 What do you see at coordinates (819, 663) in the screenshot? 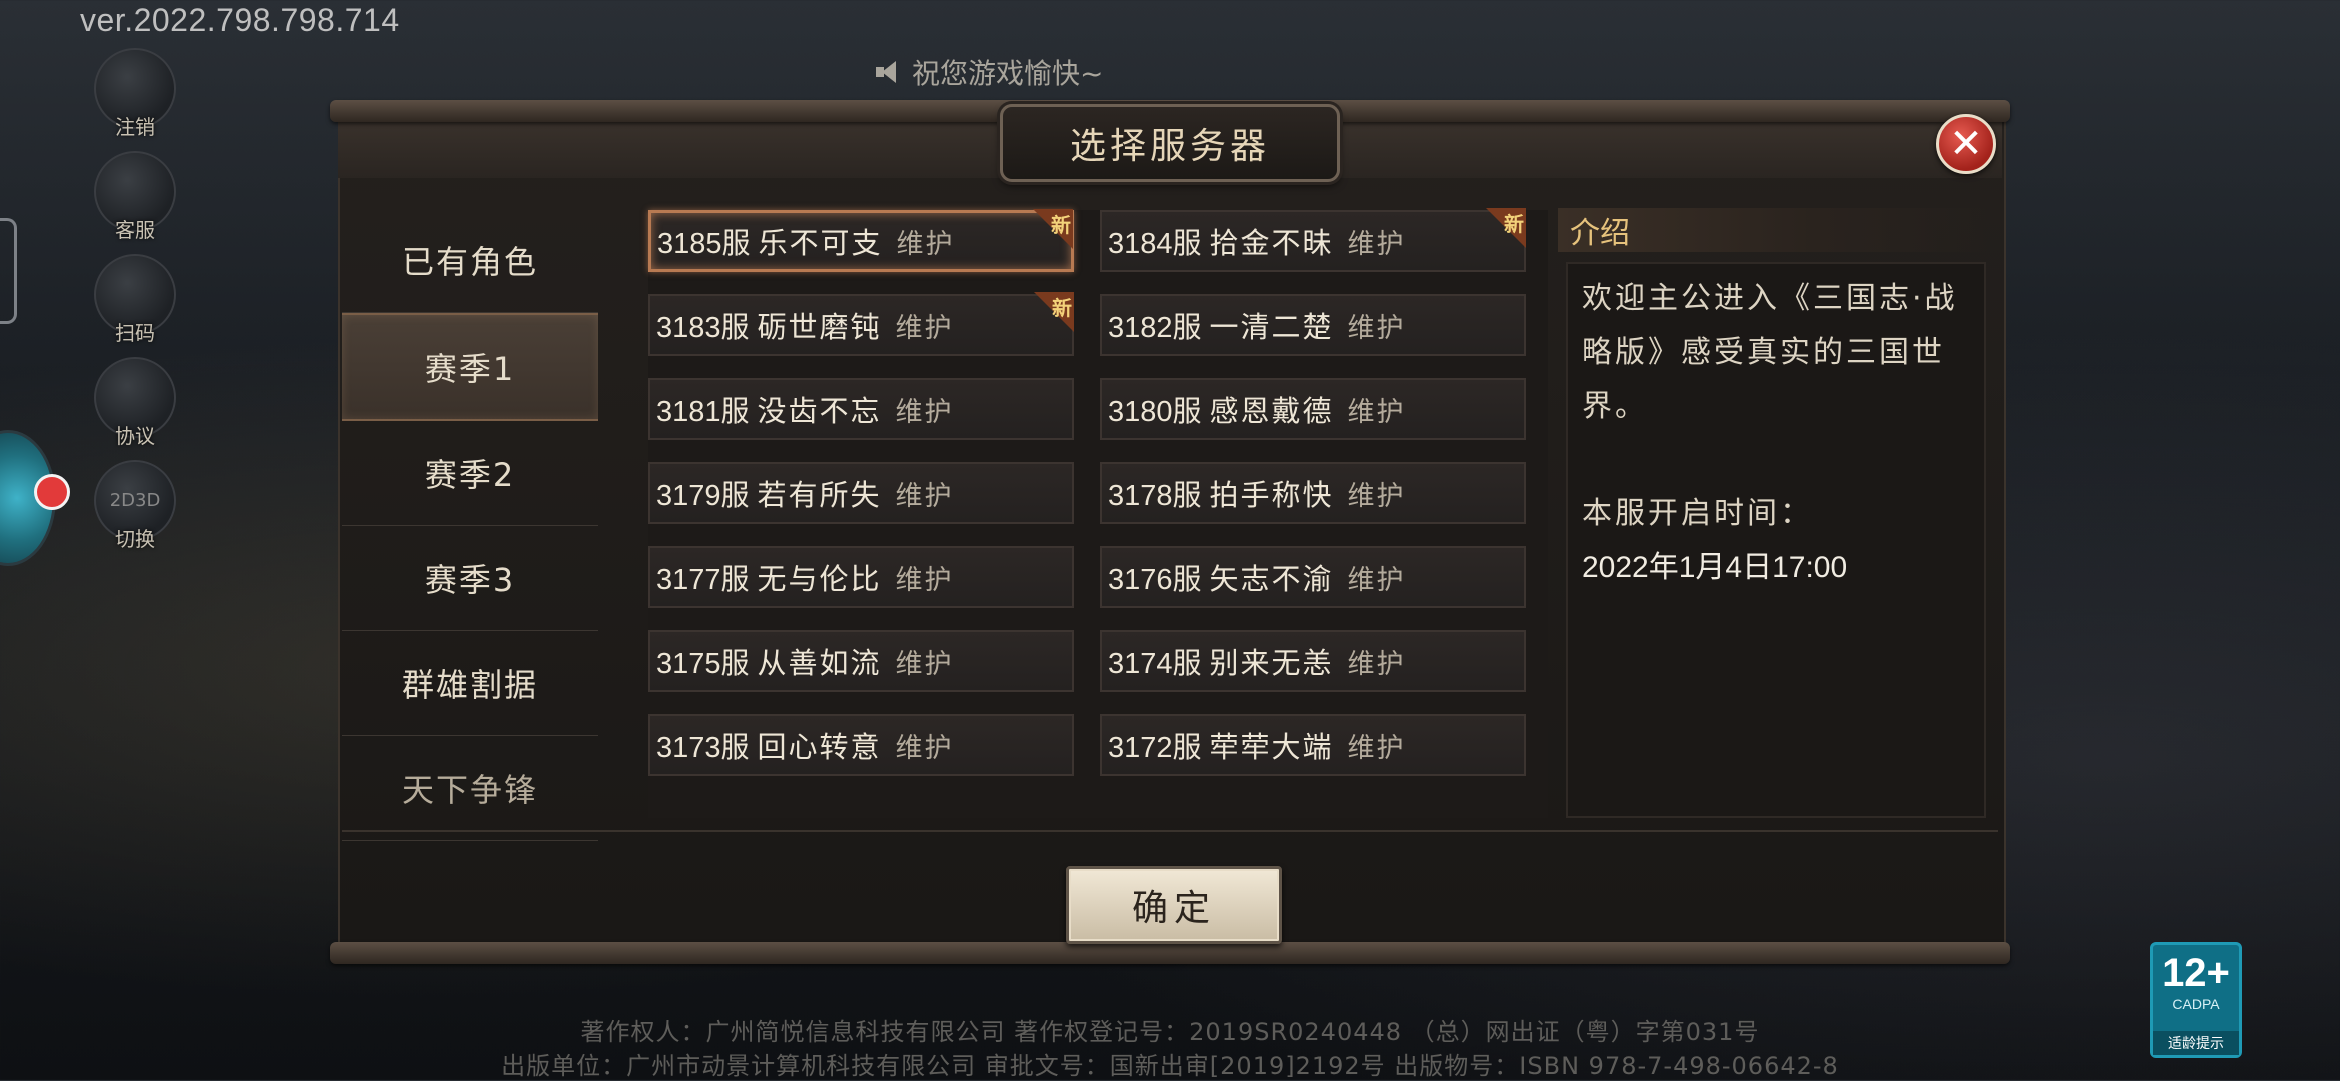
I see `server-name: 从善如流` at bounding box center [819, 663].